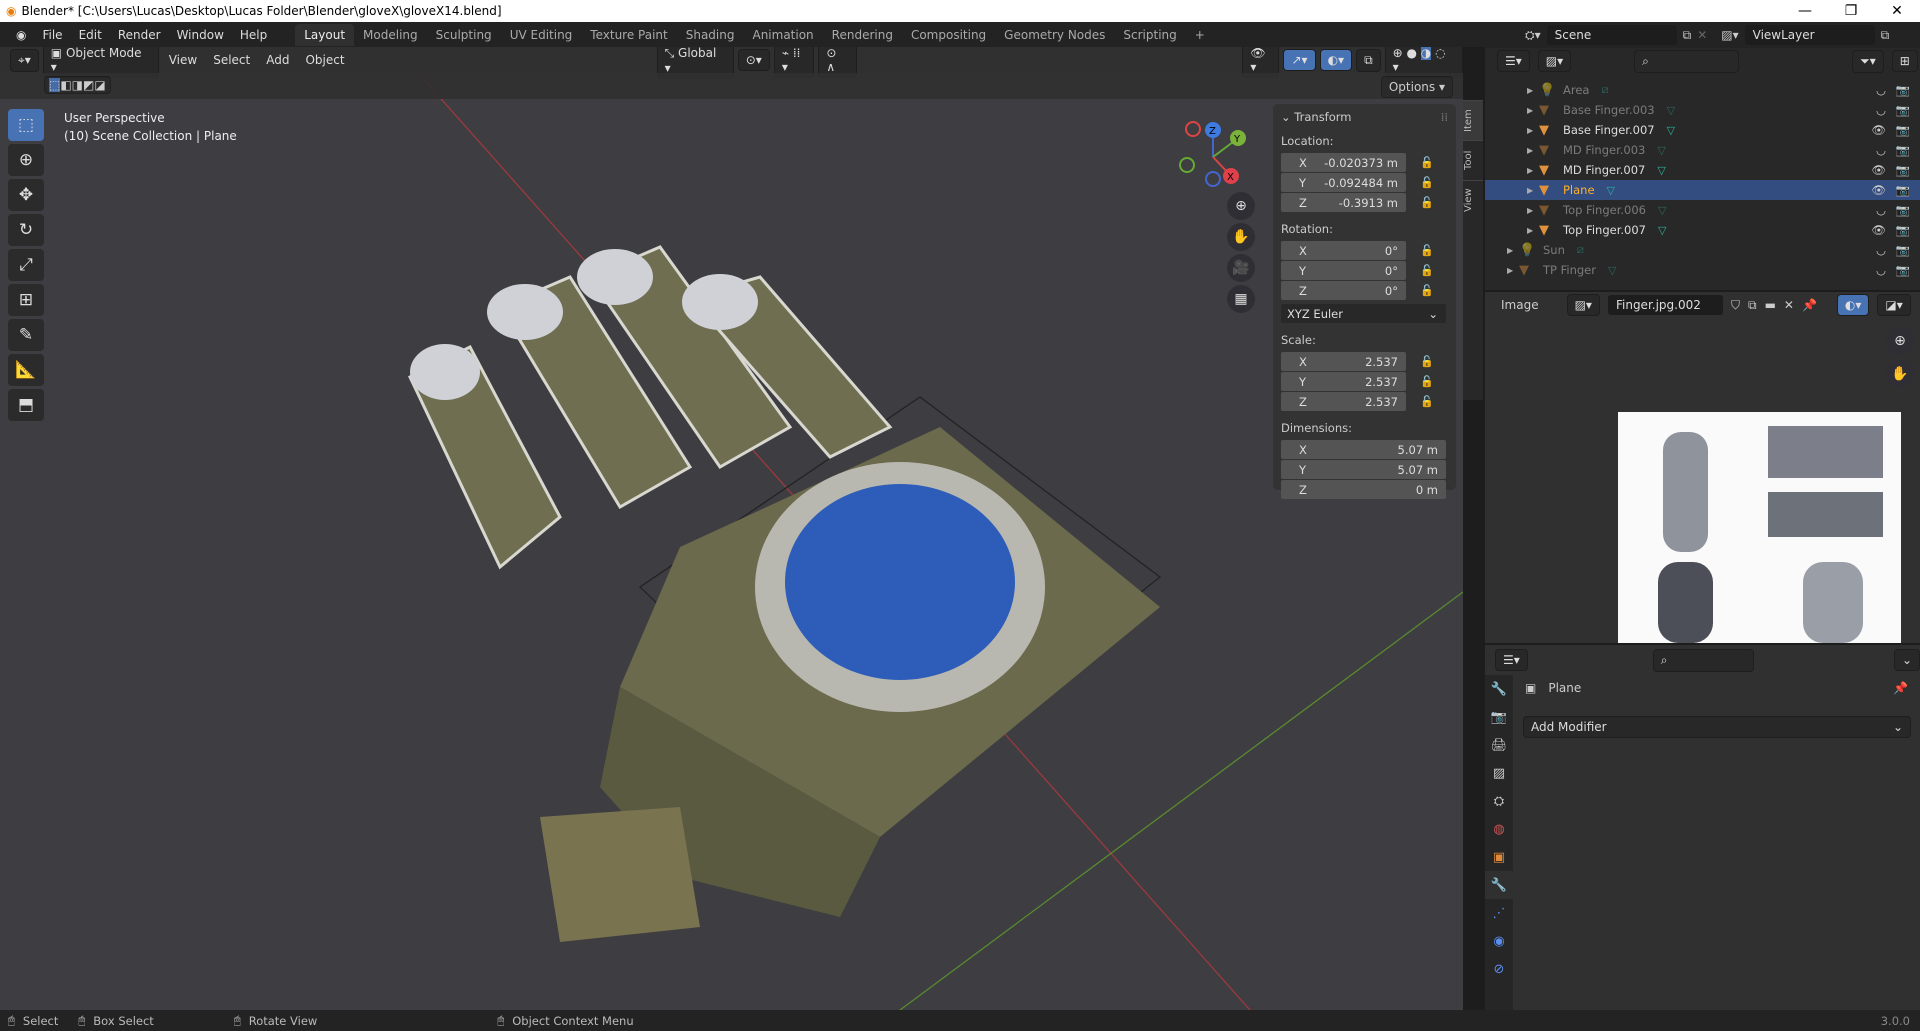 Image resolution: width=1920 pixels, height=1031 pixels. Describe the element at coordinates (1702, 250) in the screenshot. I see `outliner-item: ▶ 💡 Sun ⧄ ◡ 📷` at that location.